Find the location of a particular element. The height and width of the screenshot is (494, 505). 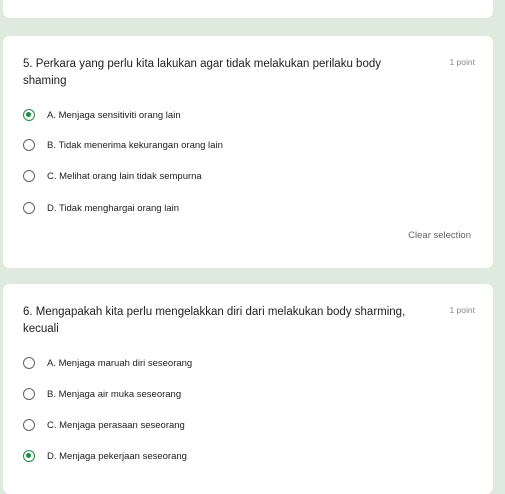

question-5-option-c: C. Melihat orang lain tidak sempurna is located at coordinates (112, 176).